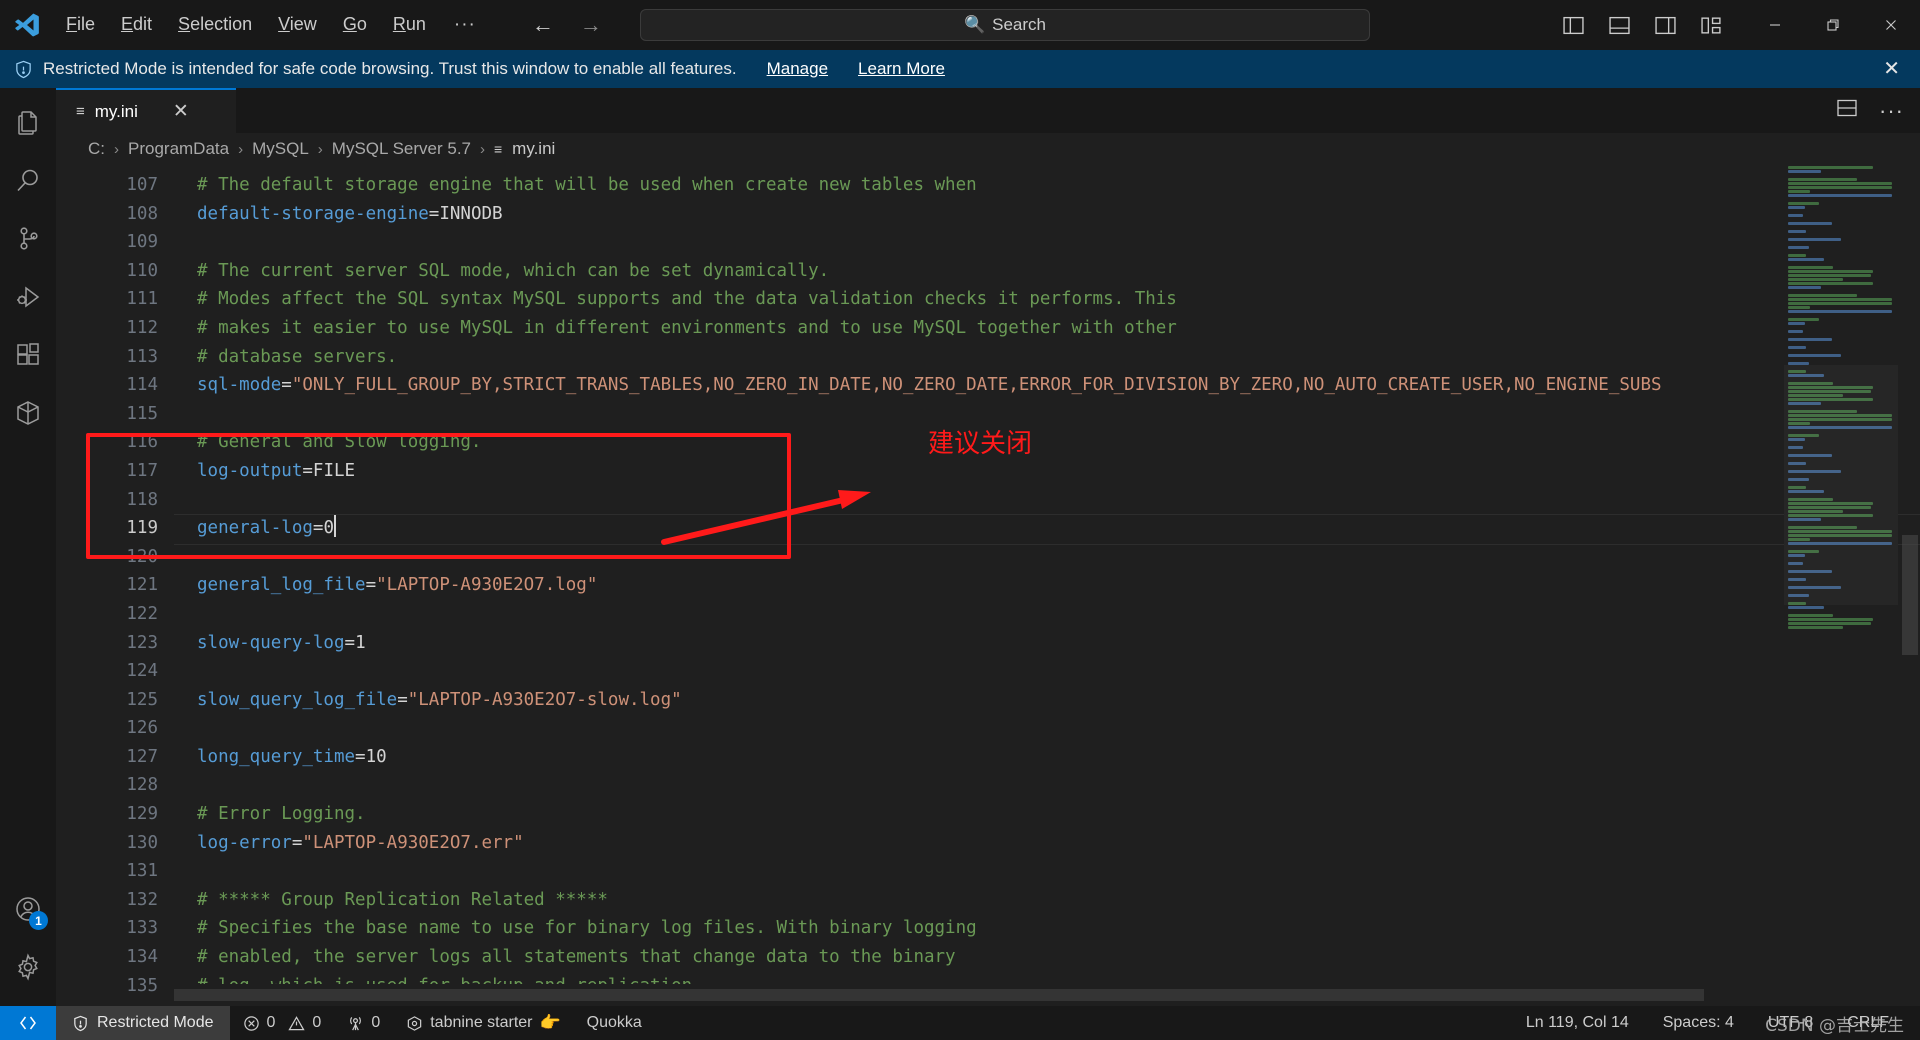 Image resolution: width=1920 pixels, height=1040 pixels. I want to click on code-line: slow-query-log=1, so click(1047, 643).